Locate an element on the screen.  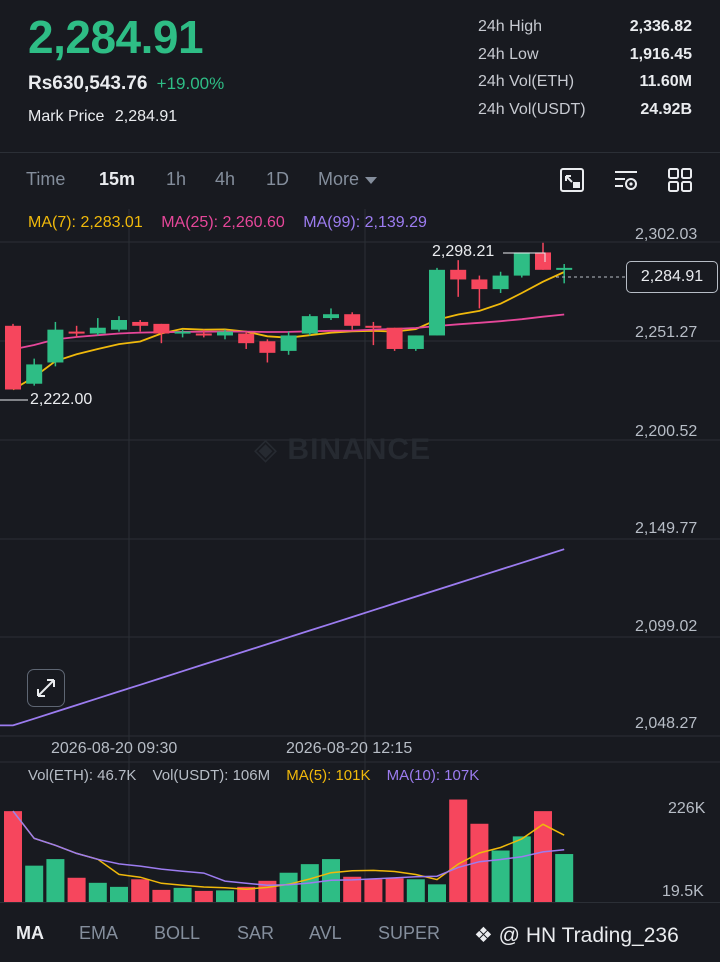
price-change-percent: +19.00% is located at coordinates (190, 83).